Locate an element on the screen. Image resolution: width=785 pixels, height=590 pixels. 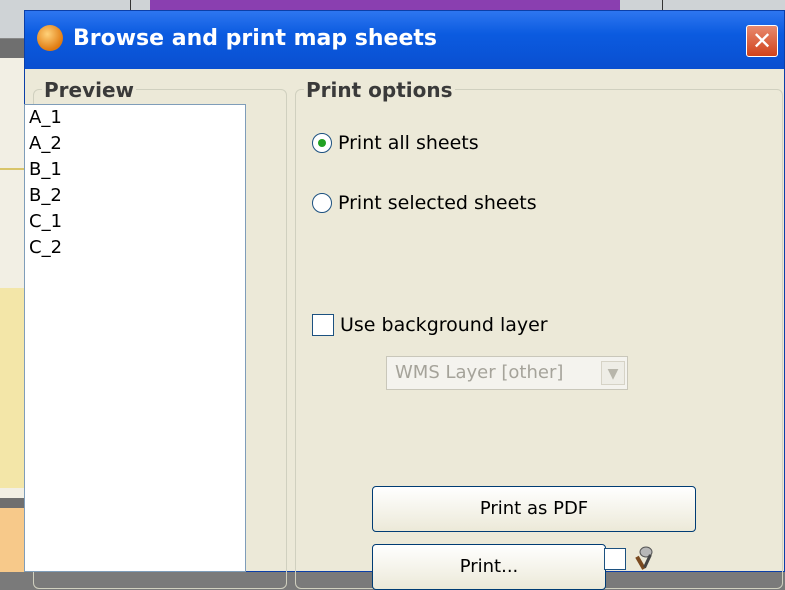
layer-select: WMS Layer [other] ▼ is located at coordinates (507, 373).